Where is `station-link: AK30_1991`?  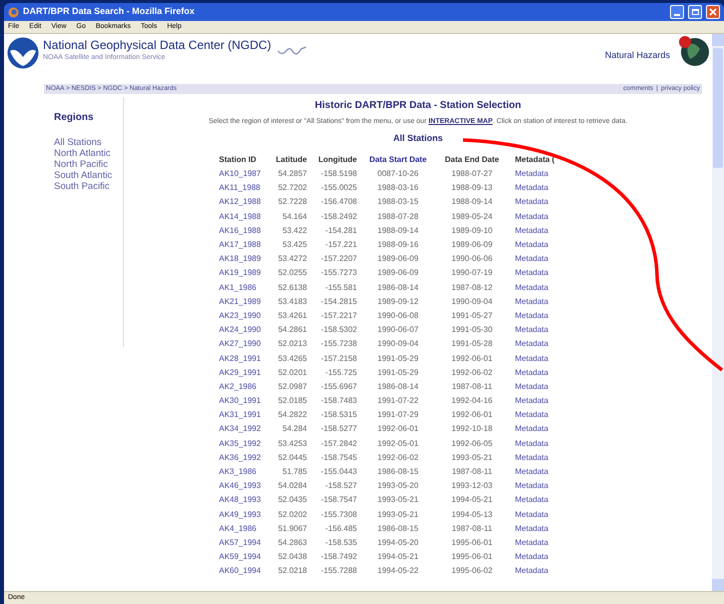
station-link: AK30_1991 is located at coordinates (234, 401).